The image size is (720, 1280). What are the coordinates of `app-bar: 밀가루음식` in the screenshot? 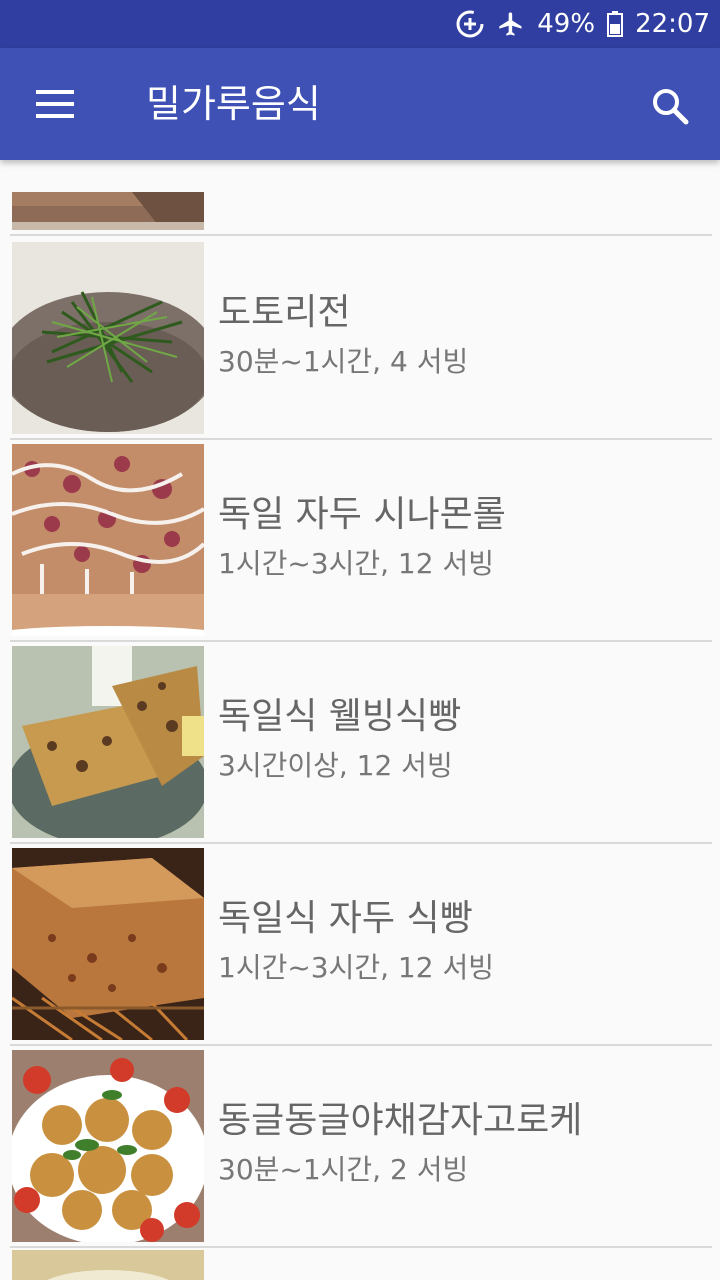 It's located at (360, 104).